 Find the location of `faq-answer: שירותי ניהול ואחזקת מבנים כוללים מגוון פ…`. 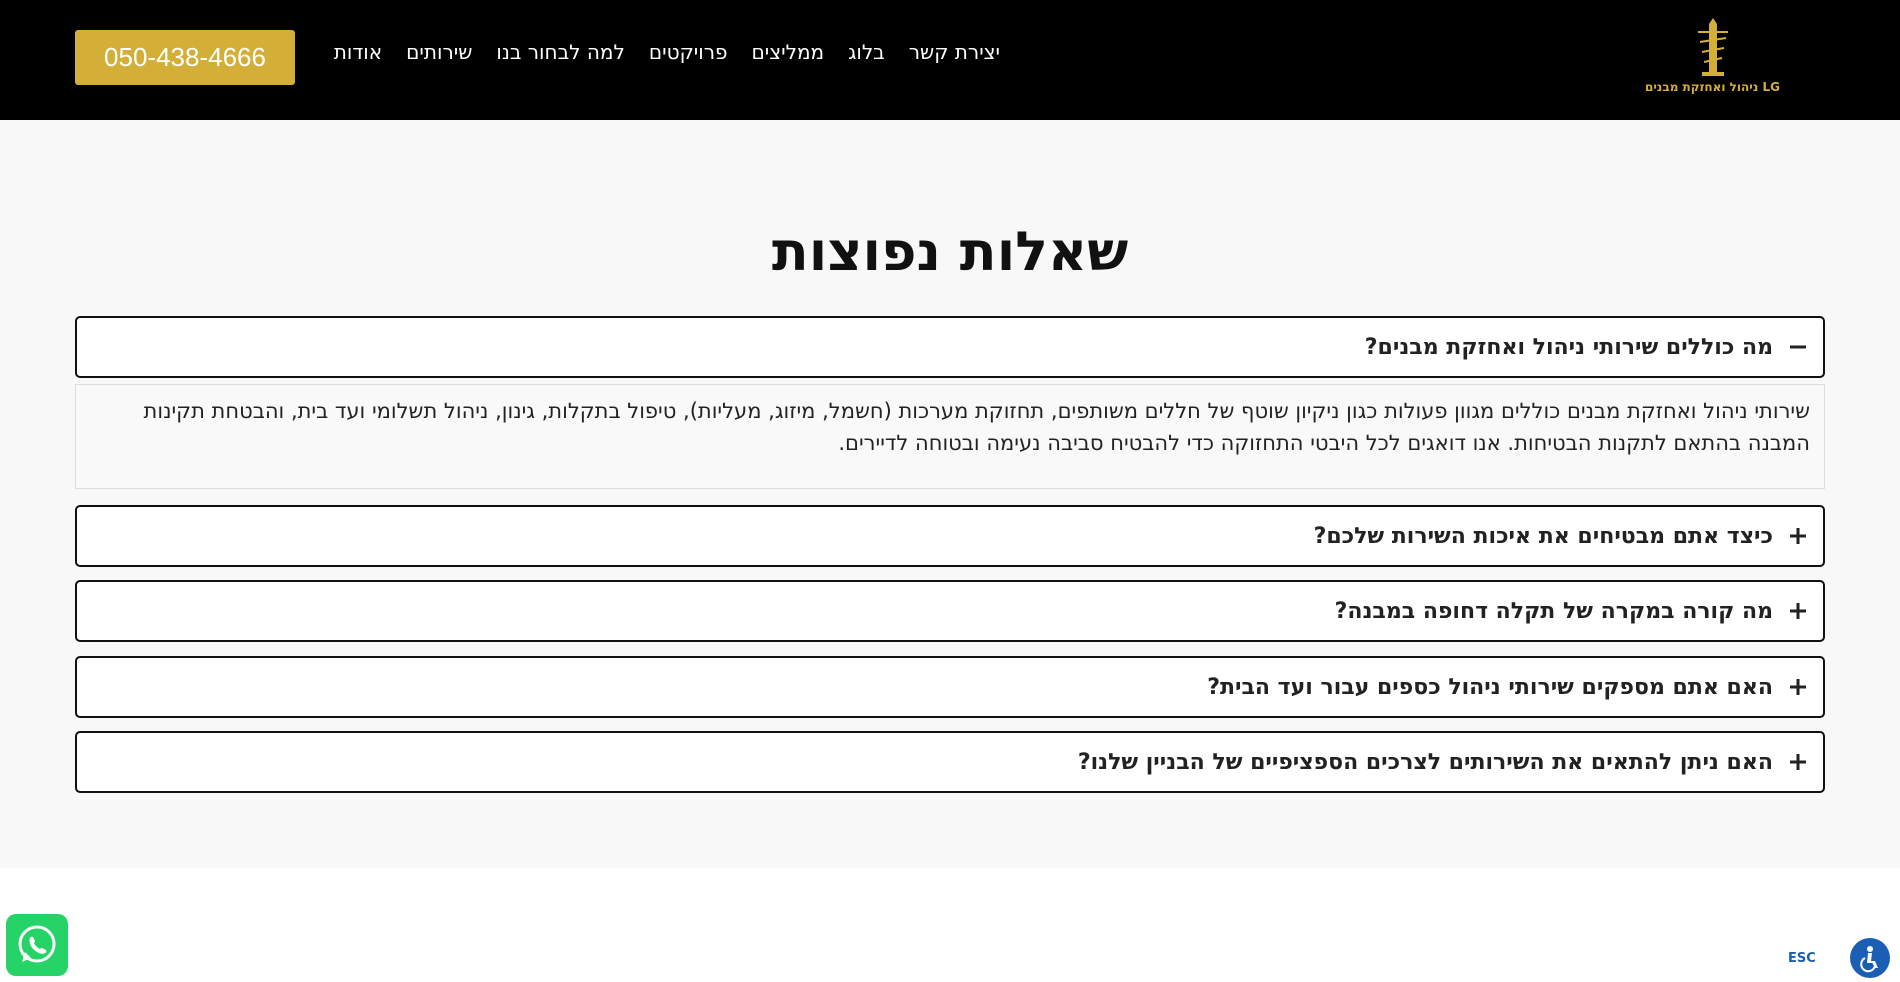

faq-answer: שירותי ניהול ואחזקת מבנים כוללים מגוון פ… is located at coordinates (950, 436).